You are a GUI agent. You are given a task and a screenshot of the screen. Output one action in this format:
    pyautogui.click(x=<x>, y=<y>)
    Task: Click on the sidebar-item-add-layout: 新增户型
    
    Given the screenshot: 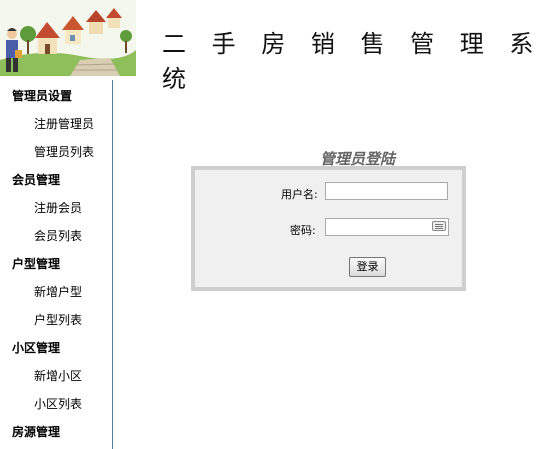 What is the action you would take?
    pyautogui.click(x=58, y=291)
    